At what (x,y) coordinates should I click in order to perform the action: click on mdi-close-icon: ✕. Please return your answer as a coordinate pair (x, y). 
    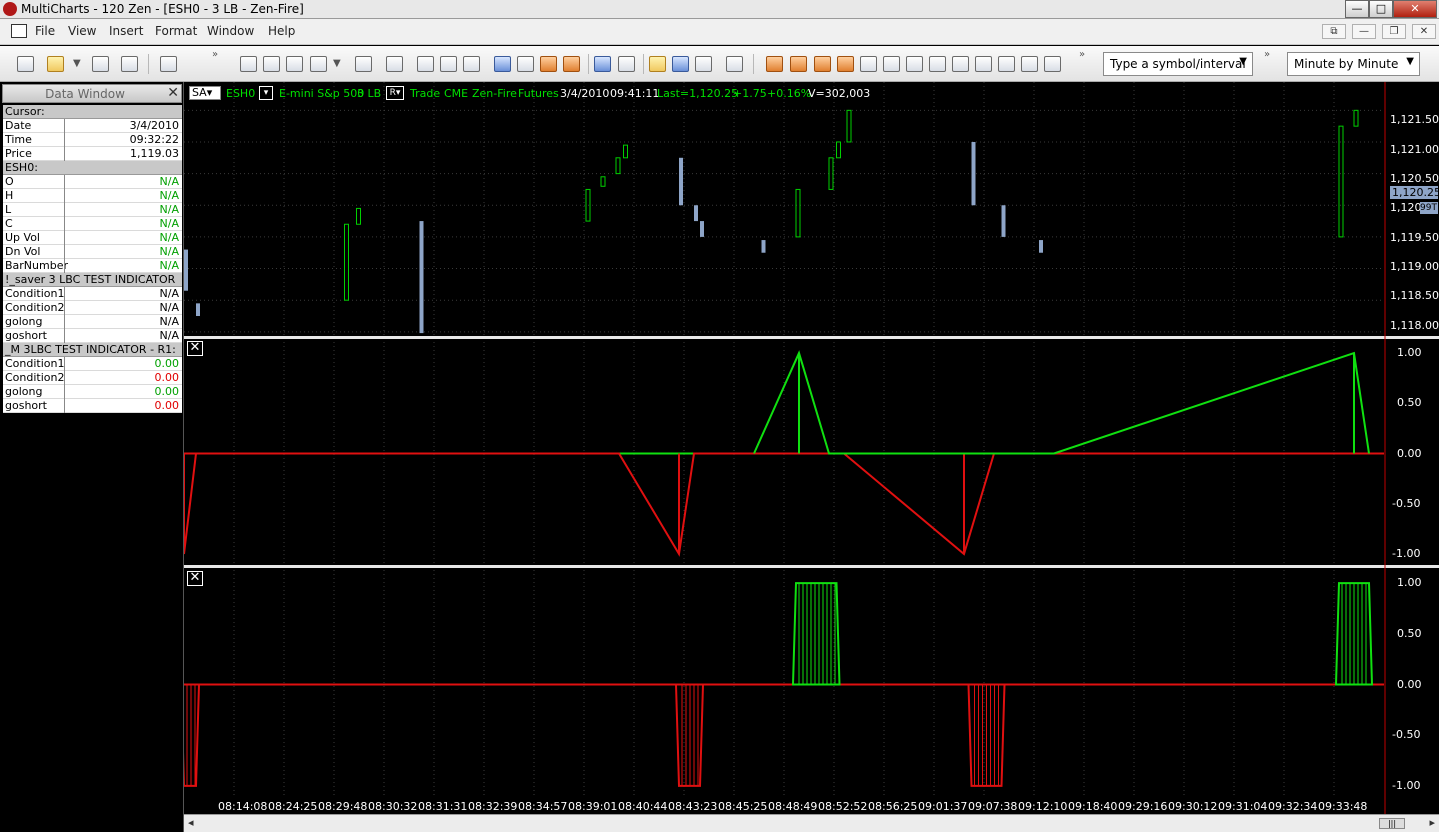
    Looking at the image, I should click on (1424, 31).